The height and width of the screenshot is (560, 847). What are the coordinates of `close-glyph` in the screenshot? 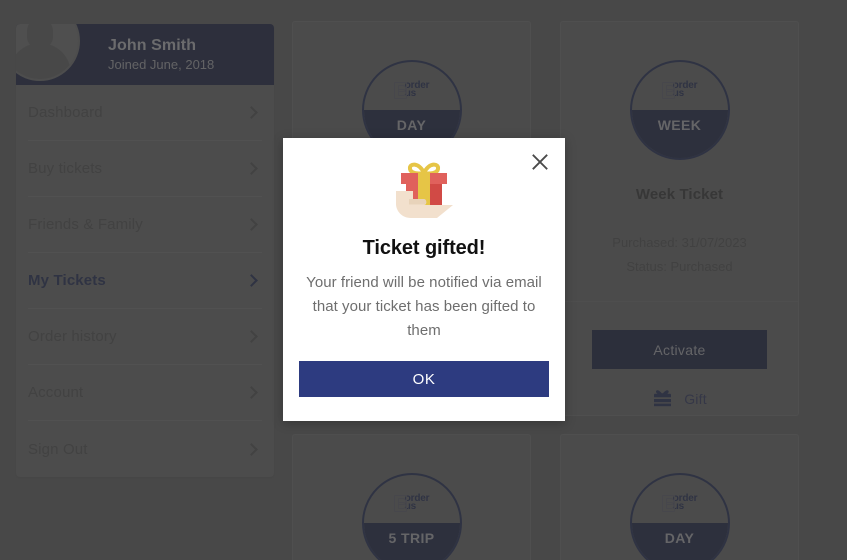 It's located at (540, 162).